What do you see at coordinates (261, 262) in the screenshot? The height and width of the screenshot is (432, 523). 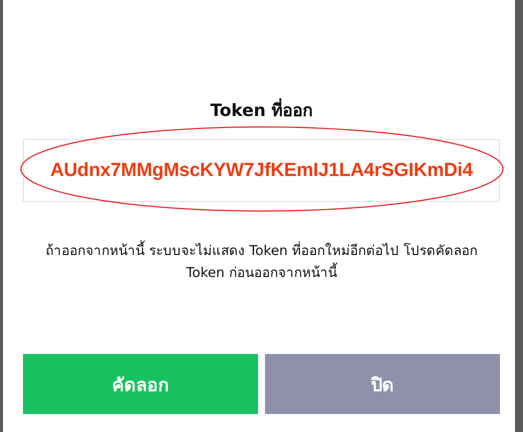 I see `warning-message: ถ้าออกจากหน้านี้ ระบบจะไม่แสดง Token ที่ออกใหม่อีกต่อไป โปรดคัดลอก Token ก่อนออกจากหน้านี้` at bounding box center [261, 262].